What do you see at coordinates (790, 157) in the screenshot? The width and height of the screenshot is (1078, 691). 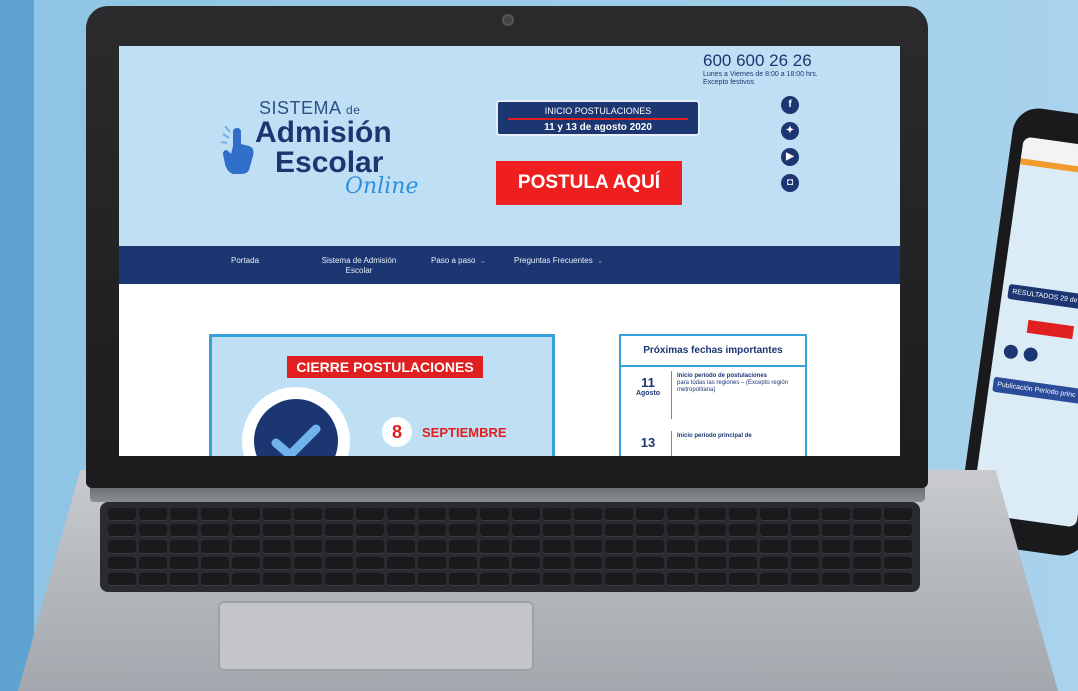 I see `youtube-icon: ▶` at bounding box center [790, 157].